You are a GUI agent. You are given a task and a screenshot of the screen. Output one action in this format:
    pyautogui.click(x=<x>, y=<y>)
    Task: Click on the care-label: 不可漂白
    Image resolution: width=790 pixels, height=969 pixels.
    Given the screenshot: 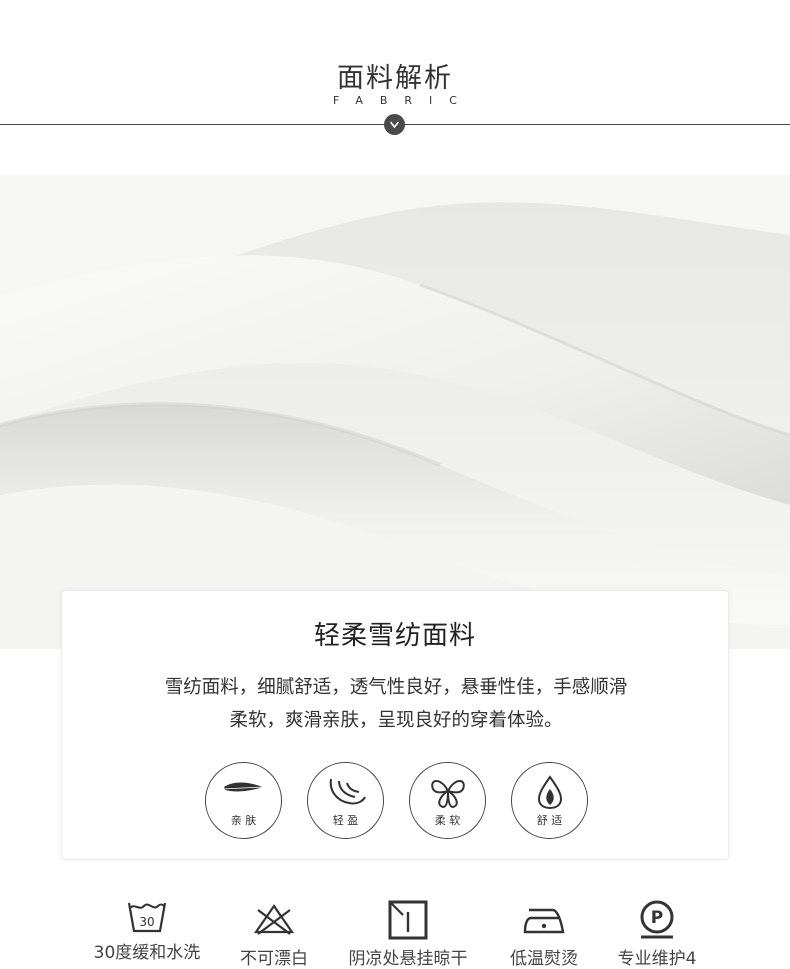 What is the action you would take?
    pyautogui.click(x=274, y=959)
    